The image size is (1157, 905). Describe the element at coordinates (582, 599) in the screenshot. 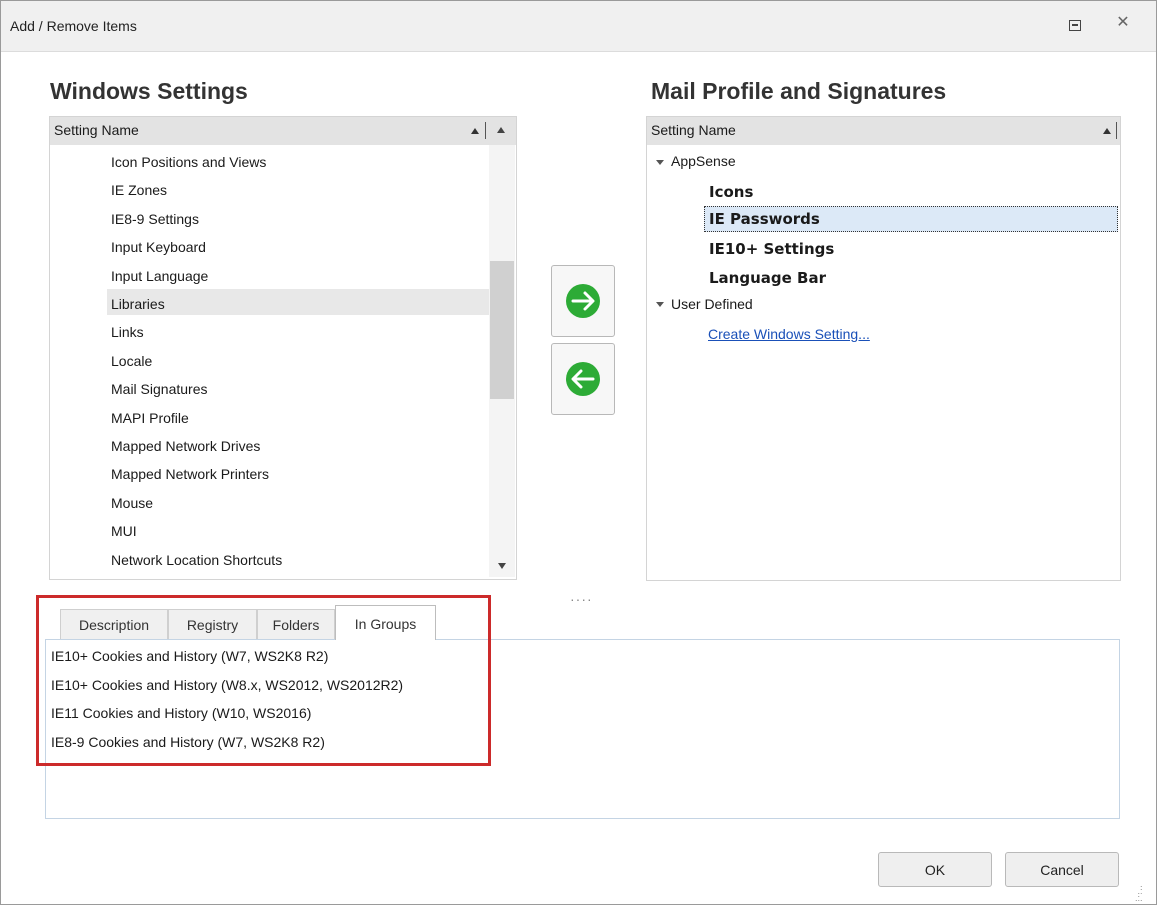

I see `splitter-handle: ····` at that location.